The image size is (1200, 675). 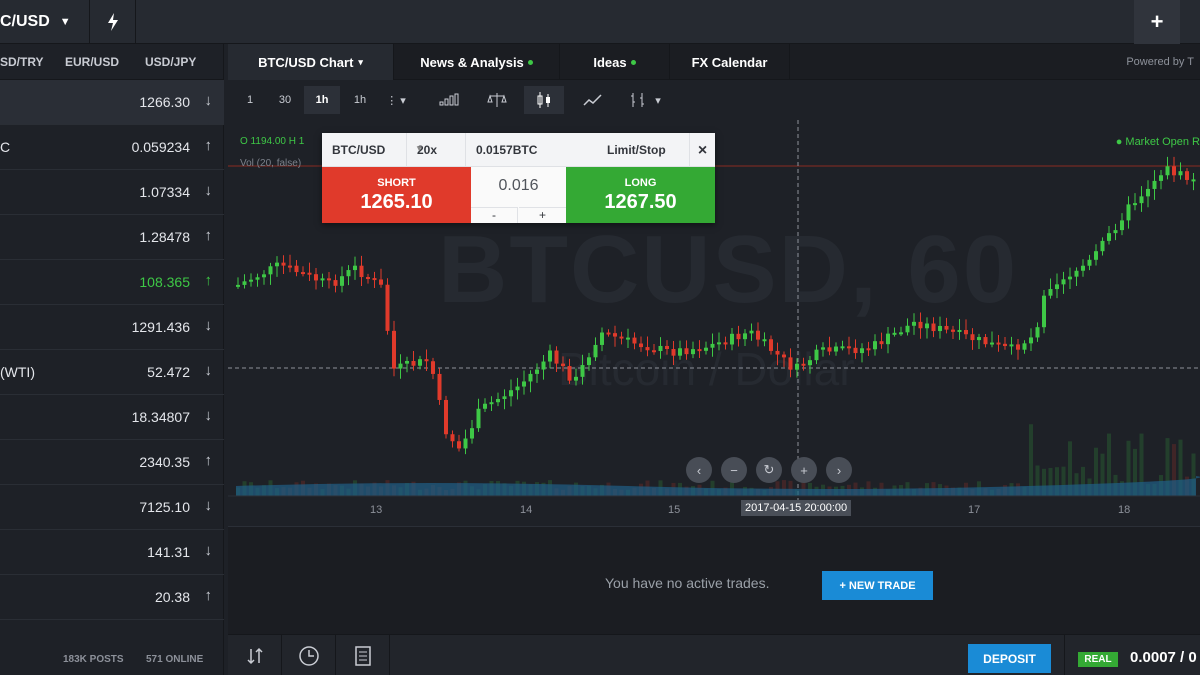 I want to click on tab-chart: BTC/USD Chart ▾, so click(x=311, y=62).